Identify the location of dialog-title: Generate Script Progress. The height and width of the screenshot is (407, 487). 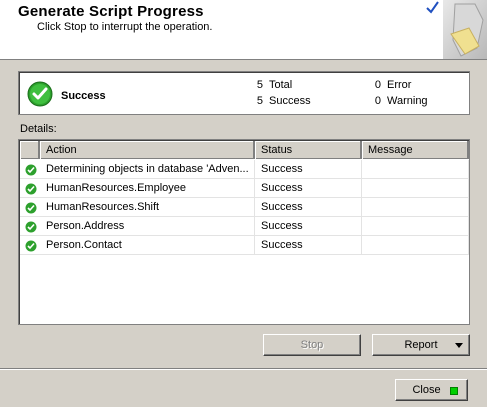
(111, 11).